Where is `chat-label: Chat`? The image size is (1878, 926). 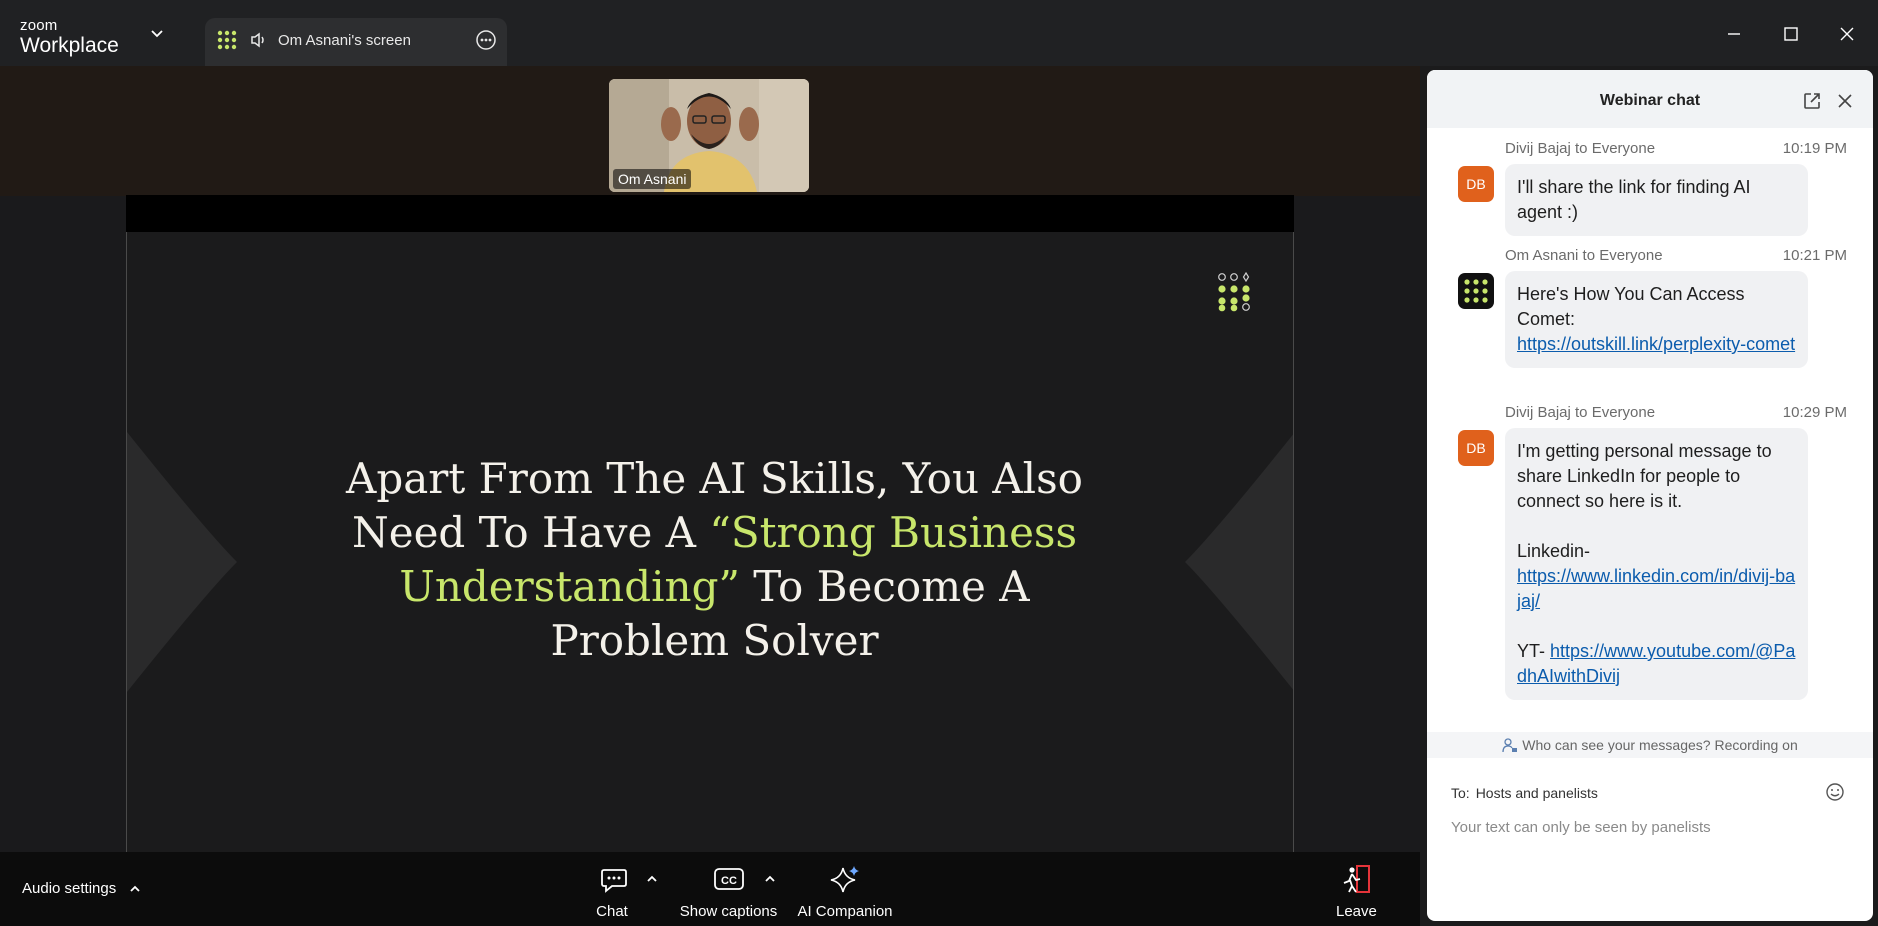 chat-label: Chat is located at coordinates (612, 911).